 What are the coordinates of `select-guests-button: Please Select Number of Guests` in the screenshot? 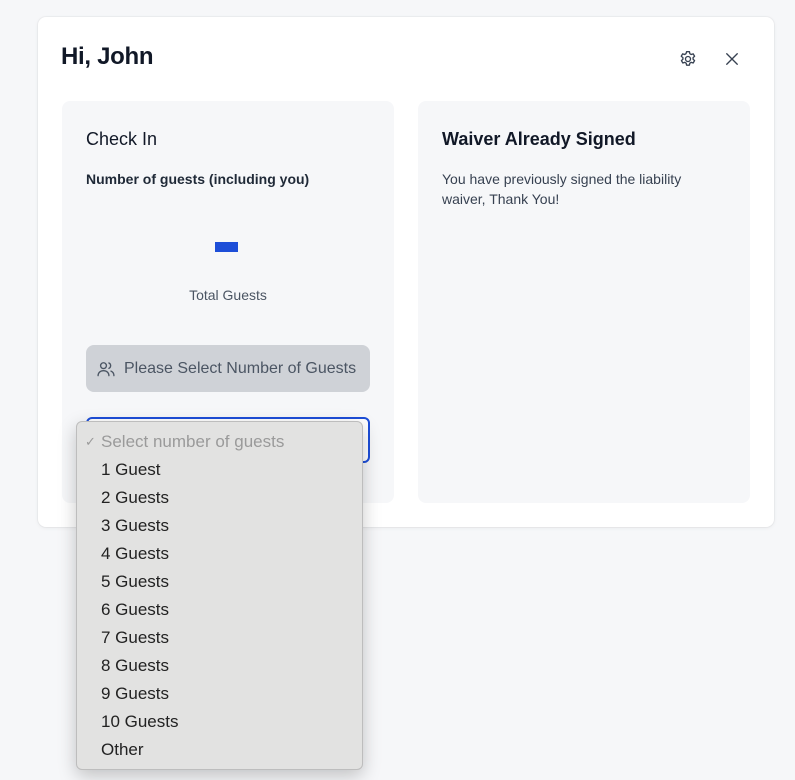 It's located at (228, 368).